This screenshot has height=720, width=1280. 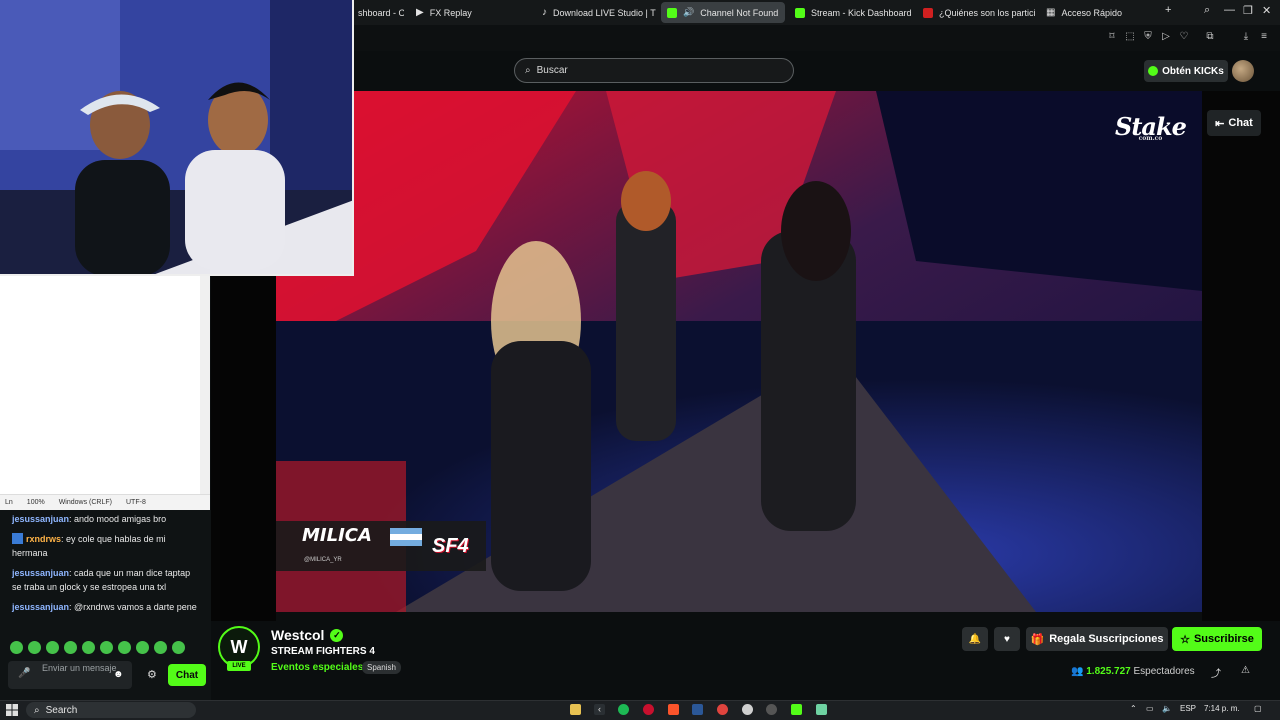 What do you see at coordinates (1266, 10) in the screenshot?
I see `close-icon: ✕` at bounding box center [1266, 10].